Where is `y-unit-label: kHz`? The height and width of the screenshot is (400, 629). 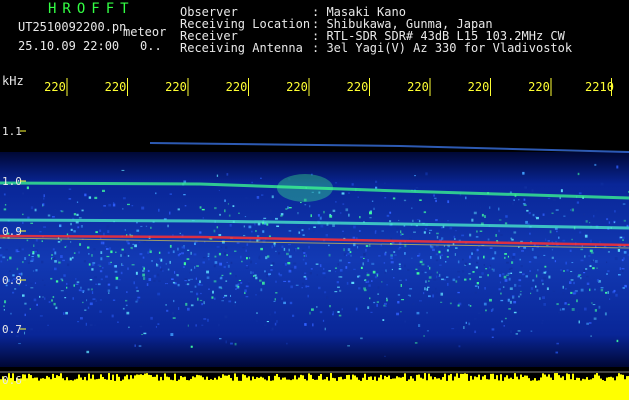 y-unit-label: kHz is located at coordinates (13, 81).